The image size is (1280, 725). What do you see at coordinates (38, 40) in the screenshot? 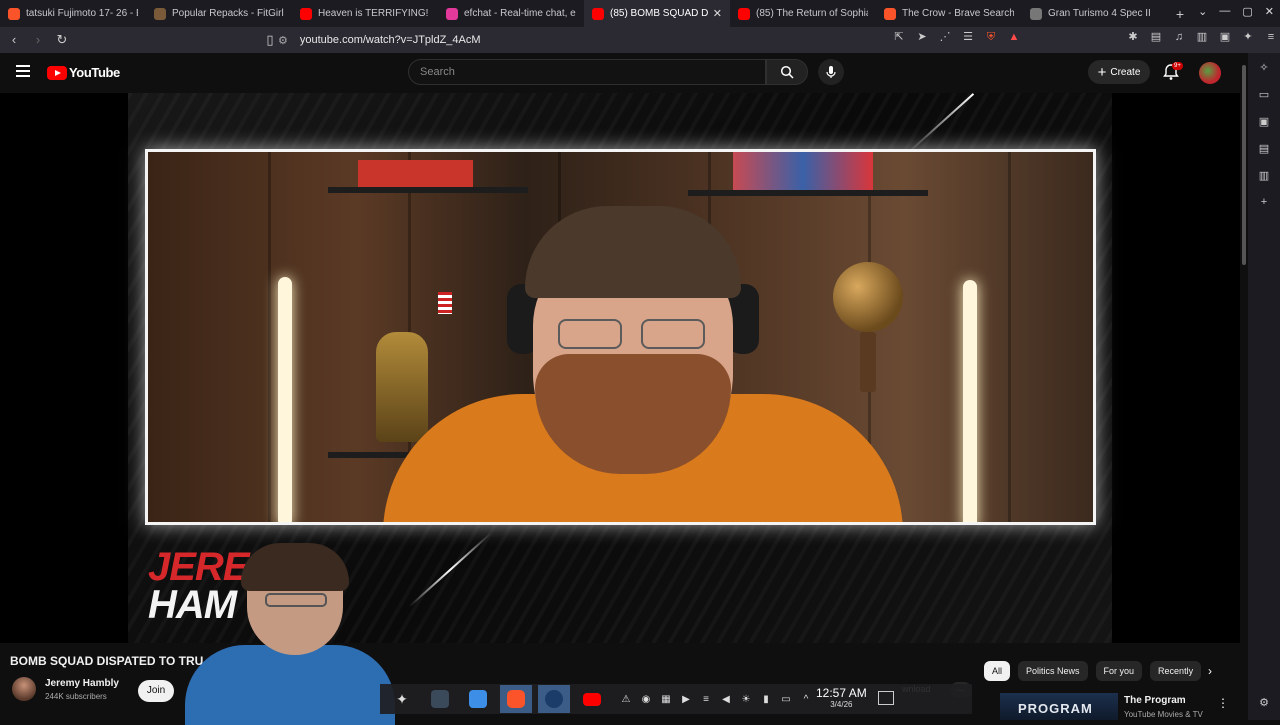
I see `forward-icon: ›` at bounding box center [38, 40].